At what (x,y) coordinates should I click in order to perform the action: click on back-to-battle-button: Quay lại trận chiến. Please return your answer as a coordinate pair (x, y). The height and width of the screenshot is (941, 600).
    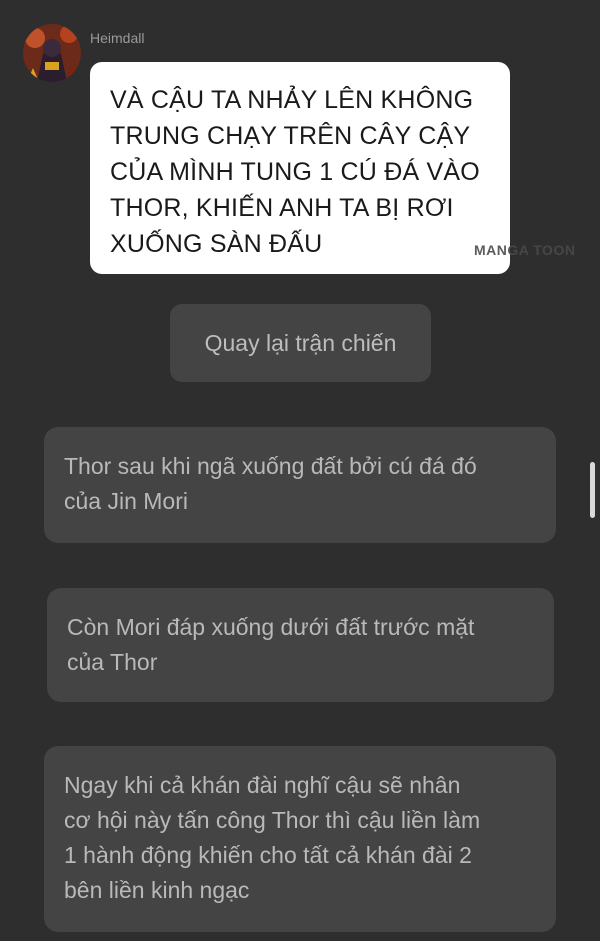
    Looking at the image, I should click on (300, 343).